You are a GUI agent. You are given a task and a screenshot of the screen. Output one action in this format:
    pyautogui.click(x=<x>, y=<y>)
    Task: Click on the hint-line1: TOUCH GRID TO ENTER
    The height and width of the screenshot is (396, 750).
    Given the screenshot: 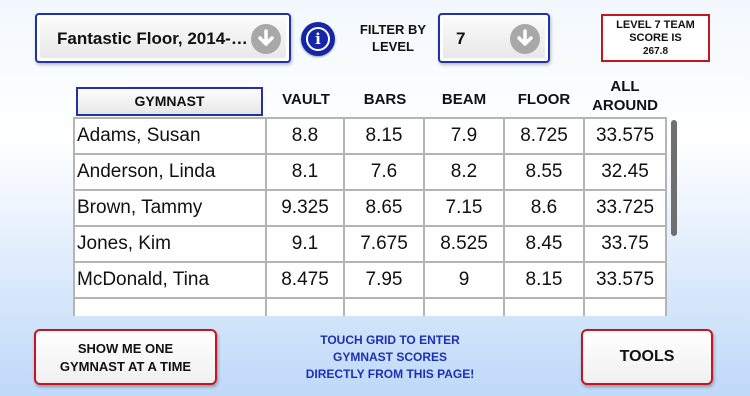 What is the action you would take?
    pyautogui.click(x=390, y=340)
    